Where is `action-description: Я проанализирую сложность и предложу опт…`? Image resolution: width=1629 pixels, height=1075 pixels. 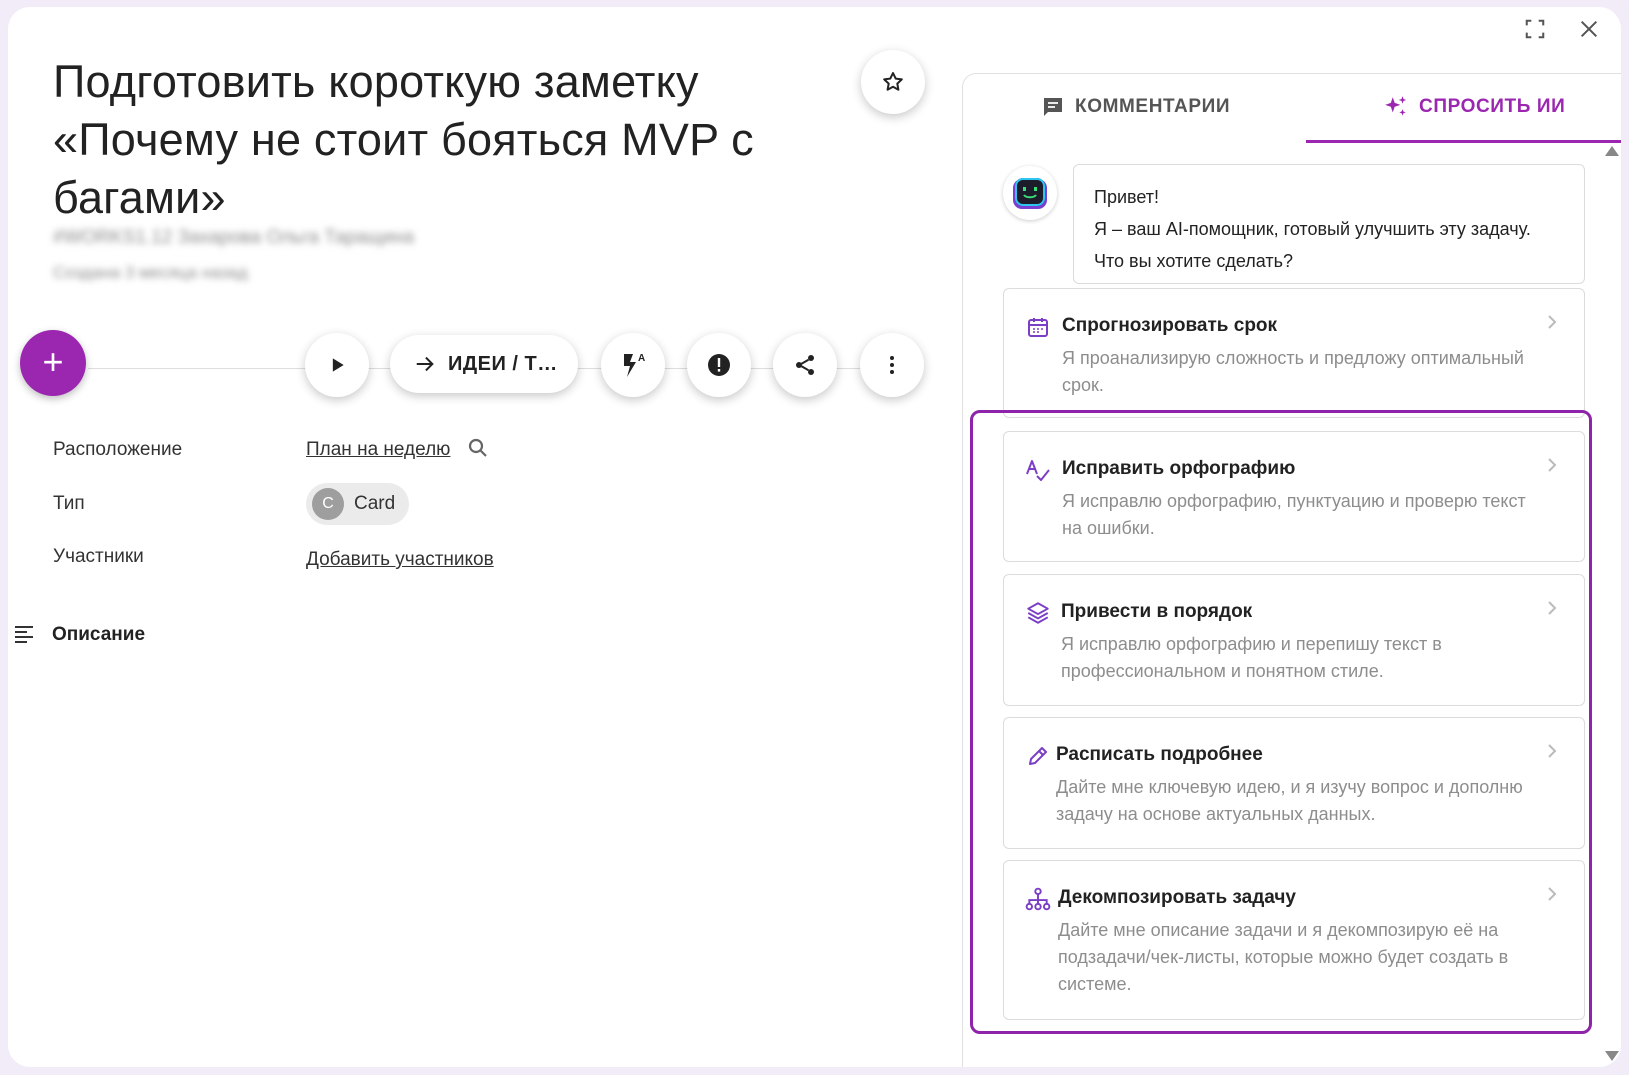 action-description: Я проанализирую сложность и предложу опт… is located at coordinates (1293, 371).